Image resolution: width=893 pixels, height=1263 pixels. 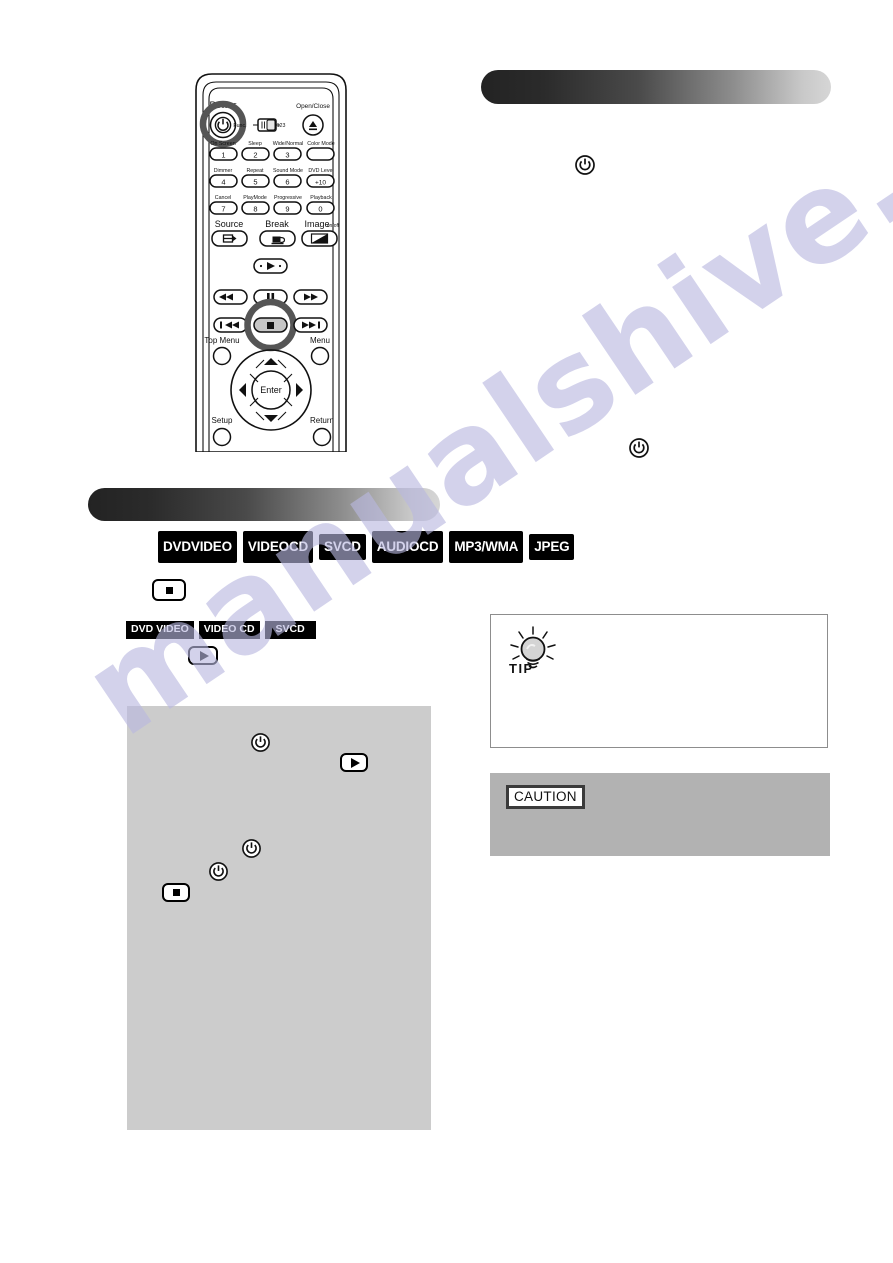 I want to click on svg-text: 6, so click(x=287, y=182).